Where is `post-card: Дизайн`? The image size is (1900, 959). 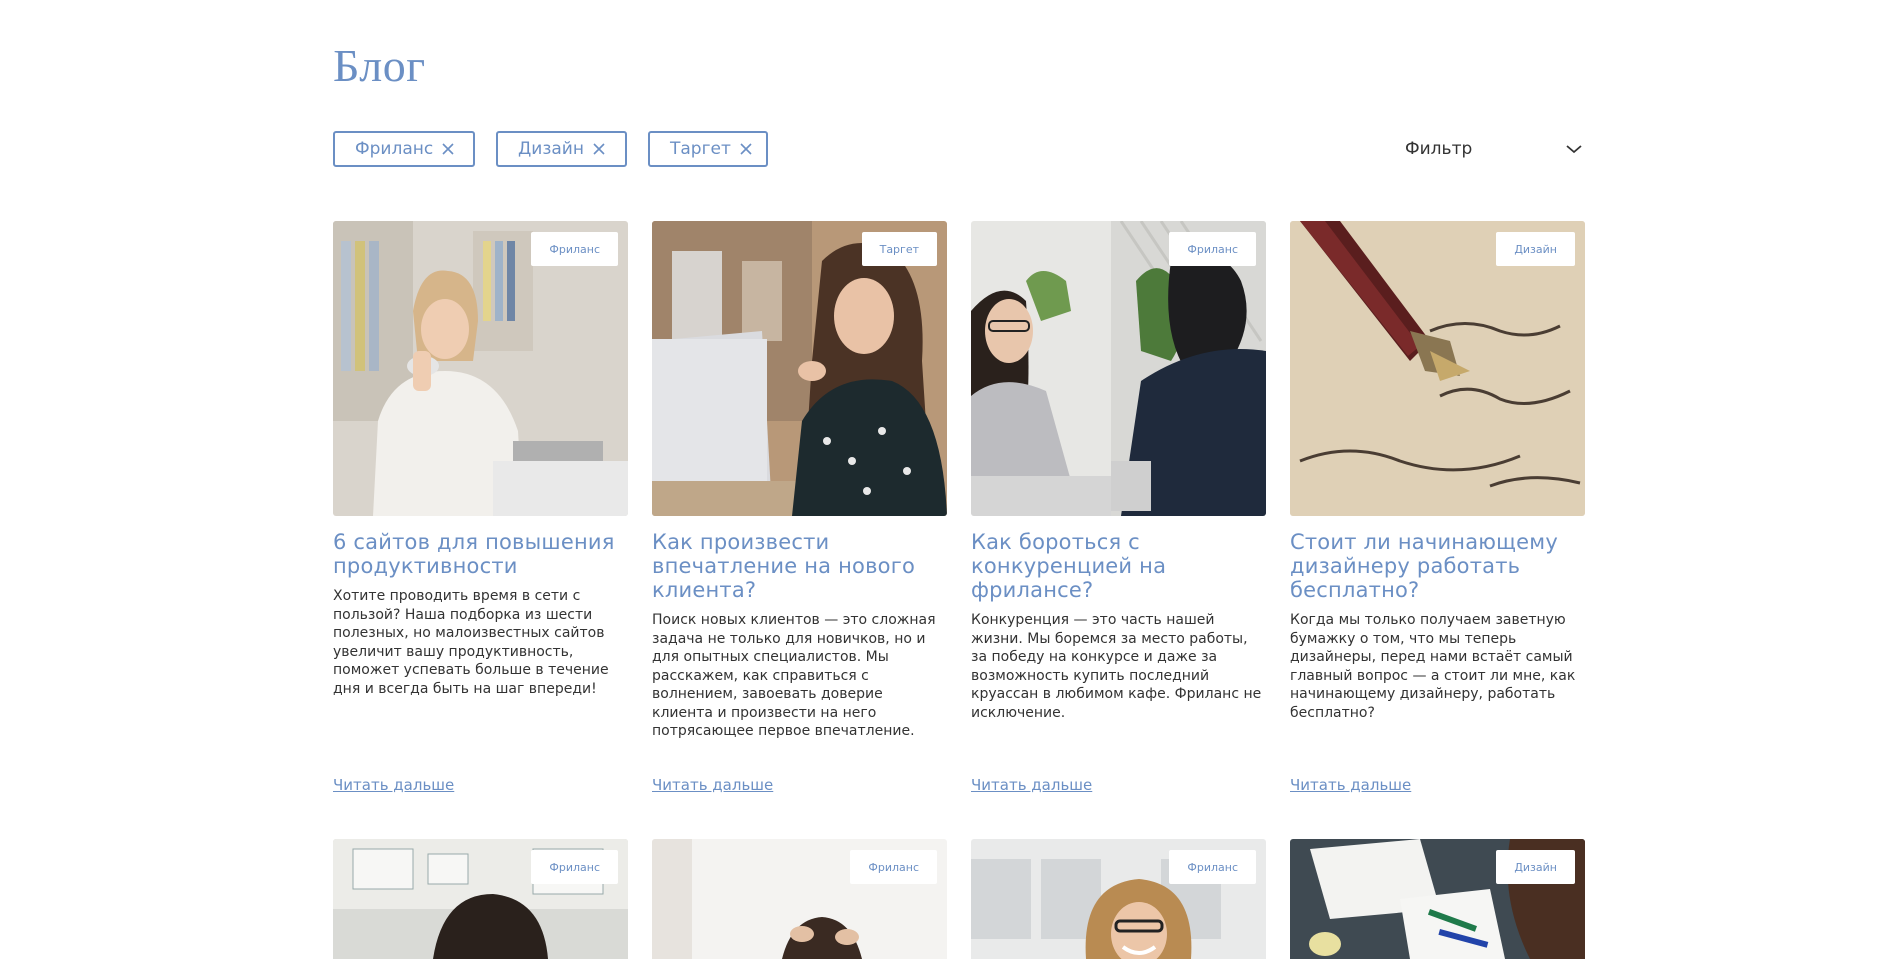 post-card: Дизайн is located at coordinates (1437, 899).